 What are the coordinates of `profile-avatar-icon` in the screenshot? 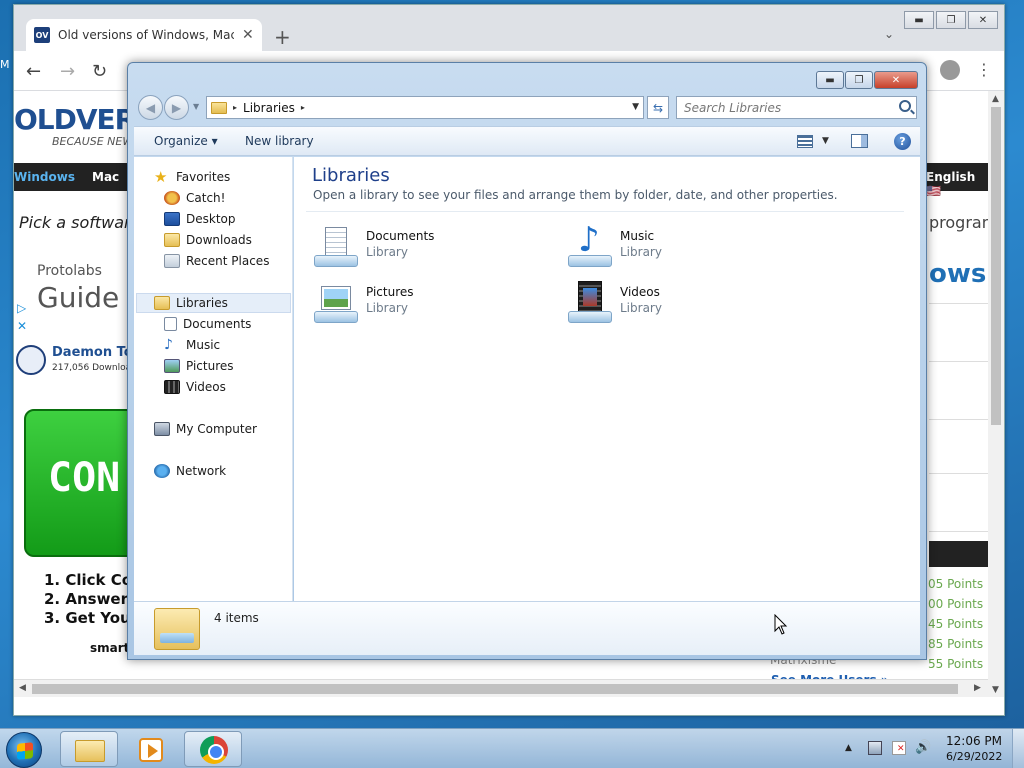 It's located at (950, 70).